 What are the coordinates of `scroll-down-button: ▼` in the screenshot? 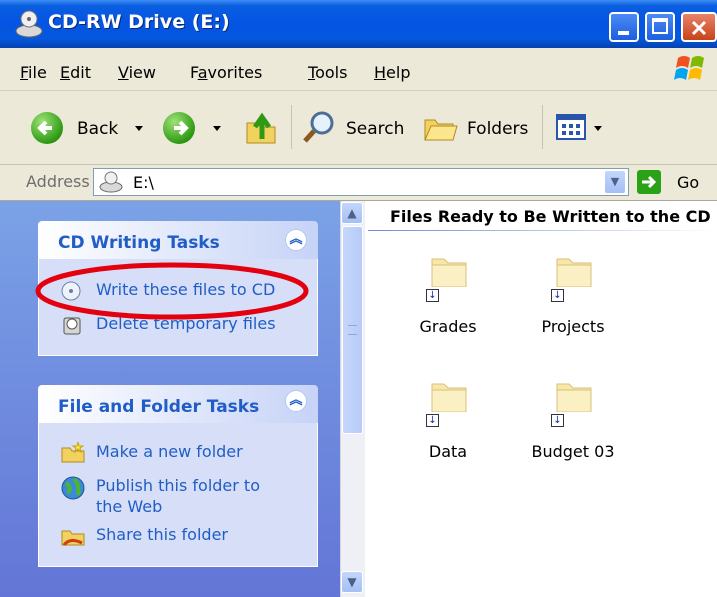 It's located at (352, 582).